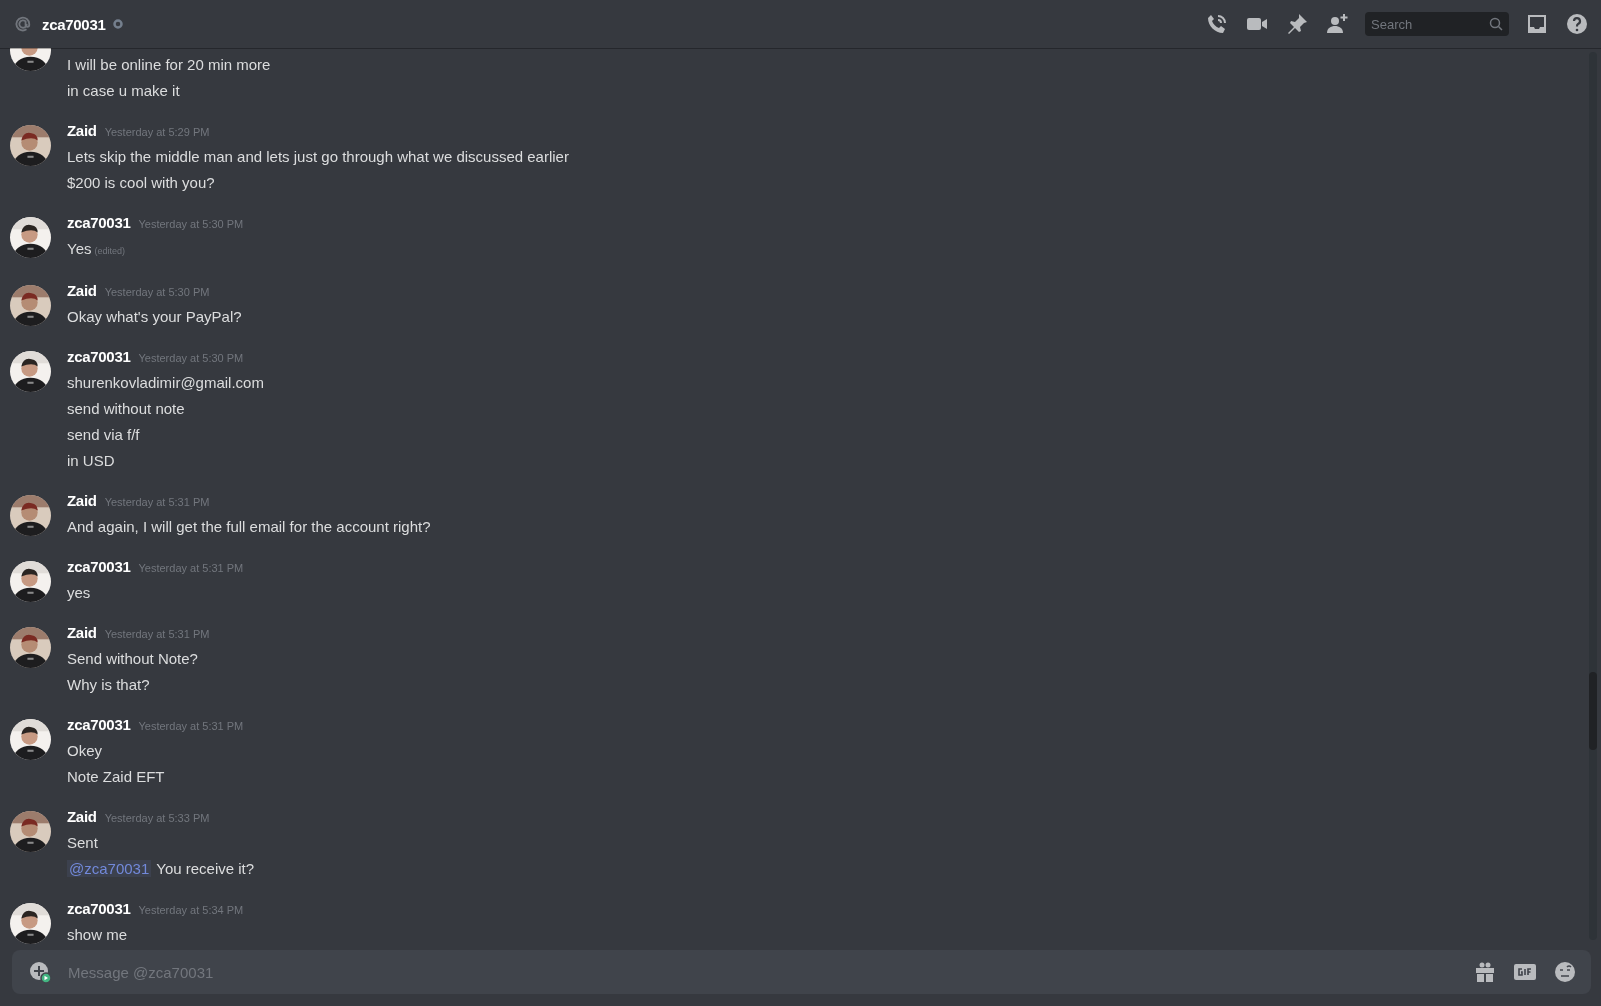 The width and height of the screenshot is (1601, 1006). What do you see at coordinates (79, 248) in the screenshot?
I see `message-text: Yes` at bounding box center [79, 248].